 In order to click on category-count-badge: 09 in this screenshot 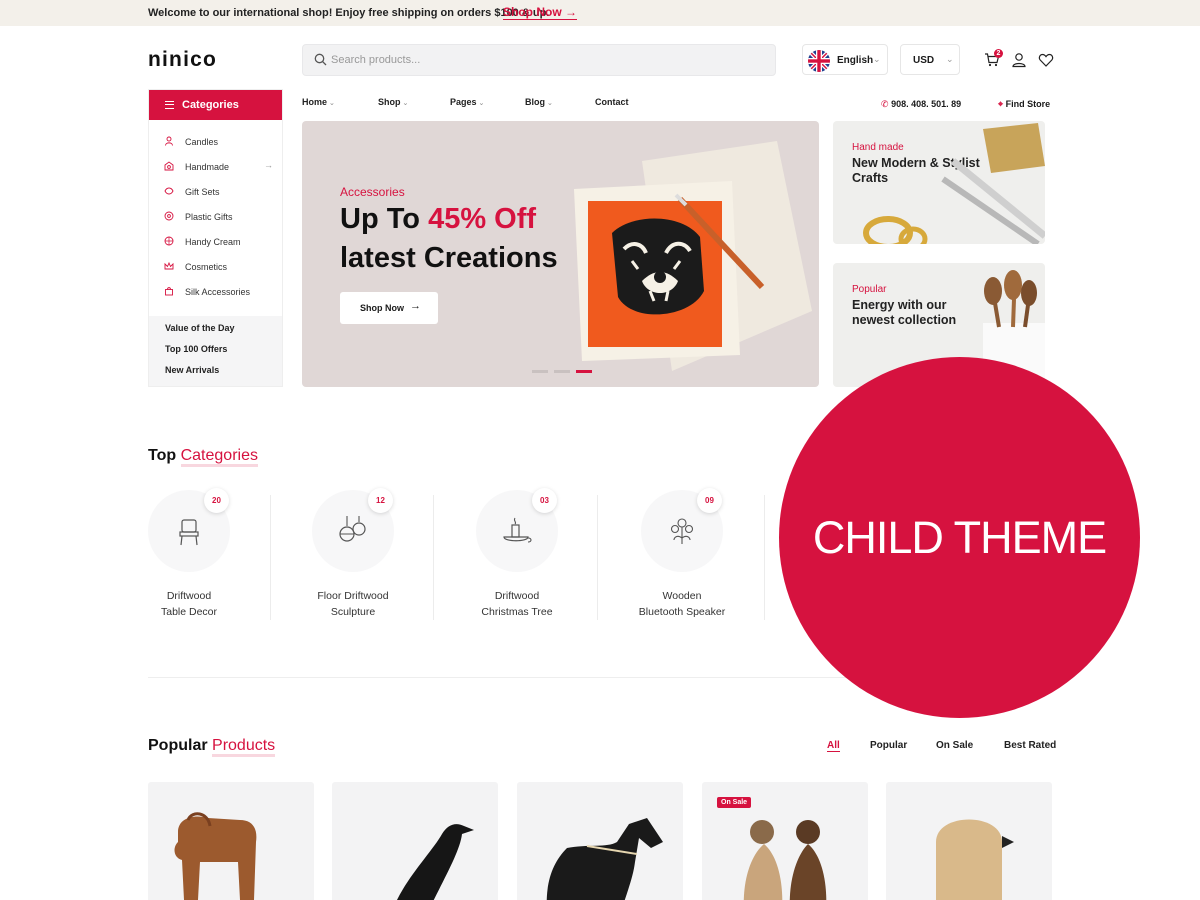, I will do `click(709, 500)`.